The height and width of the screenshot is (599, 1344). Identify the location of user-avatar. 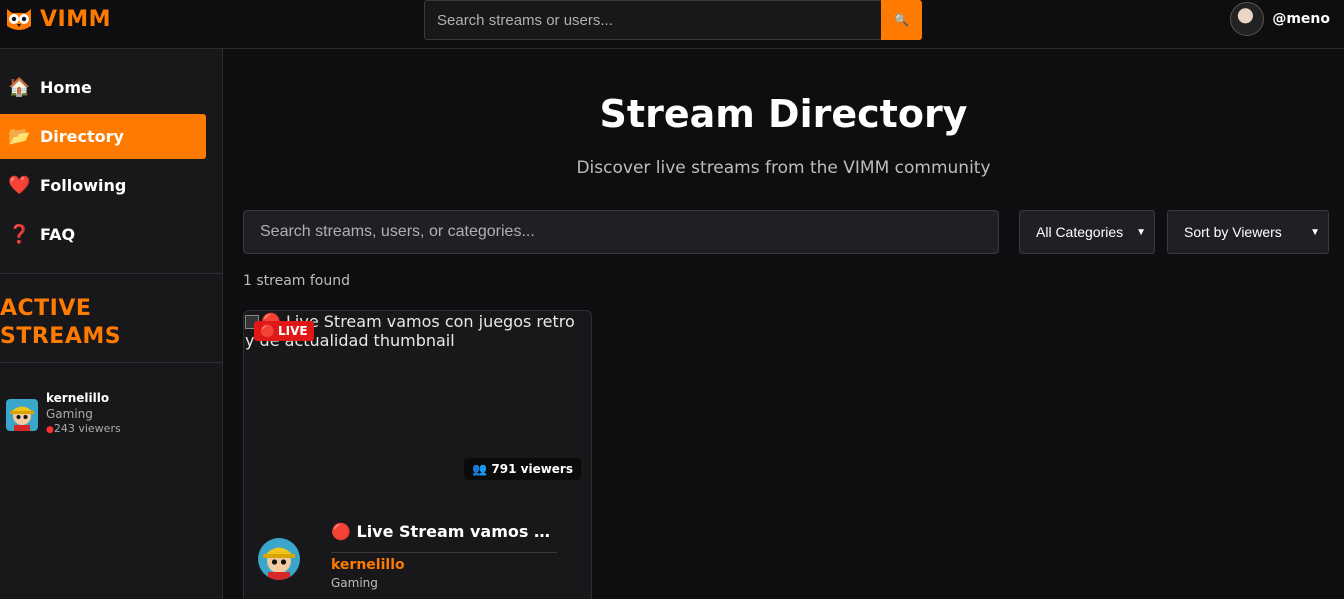
(1247, 19).